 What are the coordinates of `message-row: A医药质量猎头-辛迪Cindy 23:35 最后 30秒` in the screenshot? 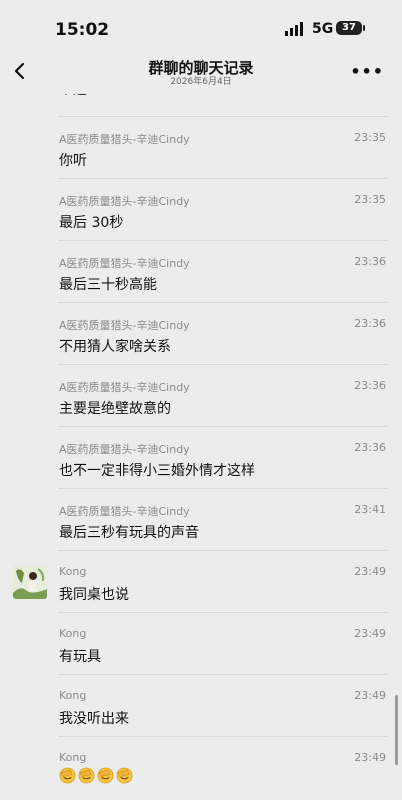 It's located at (201, 210).